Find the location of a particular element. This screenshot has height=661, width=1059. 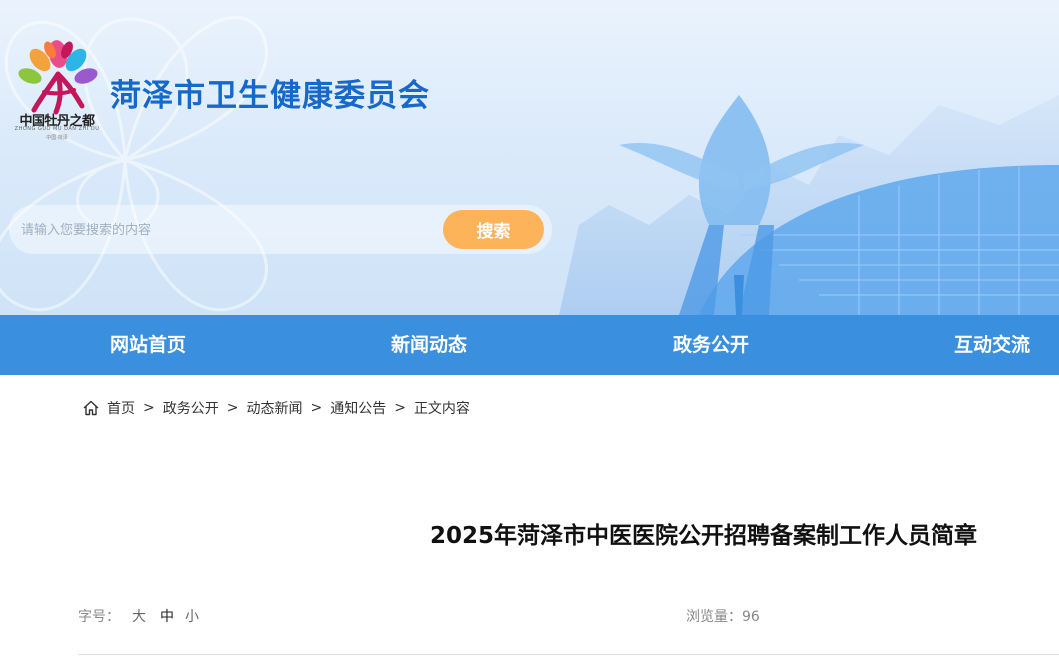

breadcrumb: 首页 > 政务公开 > 动态新闻 > 通知公告 > 正文内容 is located at coordinates (276, 408).